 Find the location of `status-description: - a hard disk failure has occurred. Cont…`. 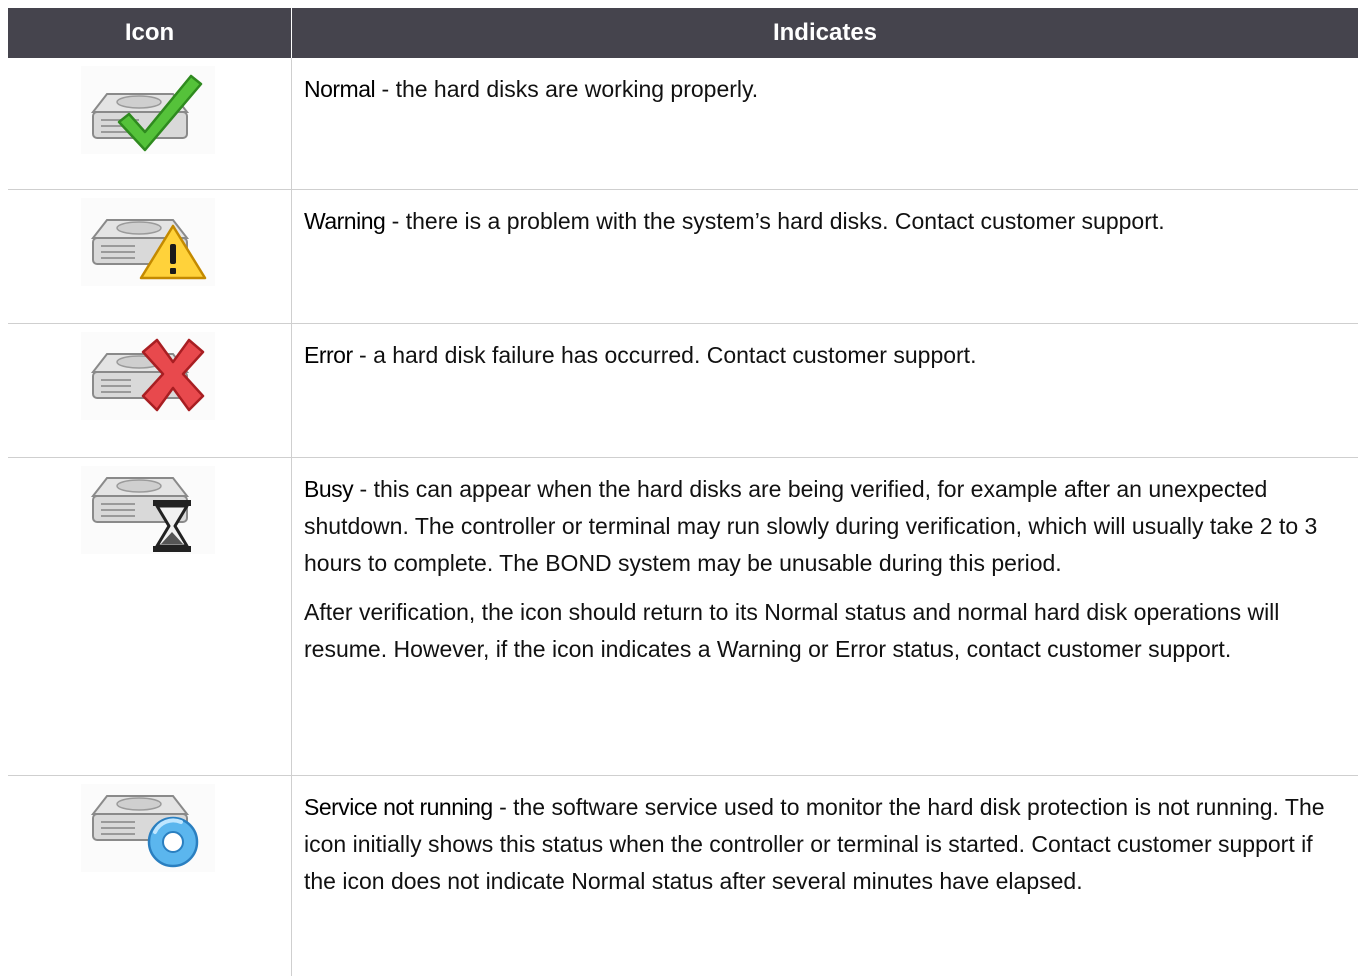

status-description: - a hard disk failure has occurred. Cont… is located at coordinates (664, 355).